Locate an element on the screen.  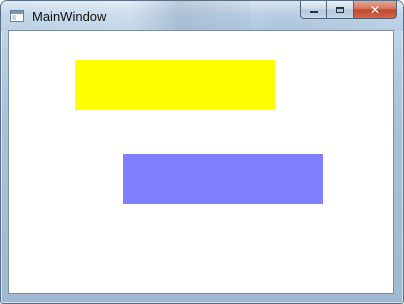
maximize-button is located at coordinates (340, 10).